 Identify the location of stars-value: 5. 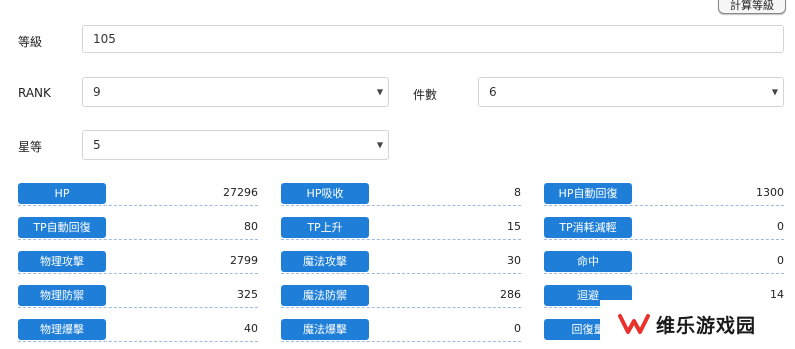
(97, 145).